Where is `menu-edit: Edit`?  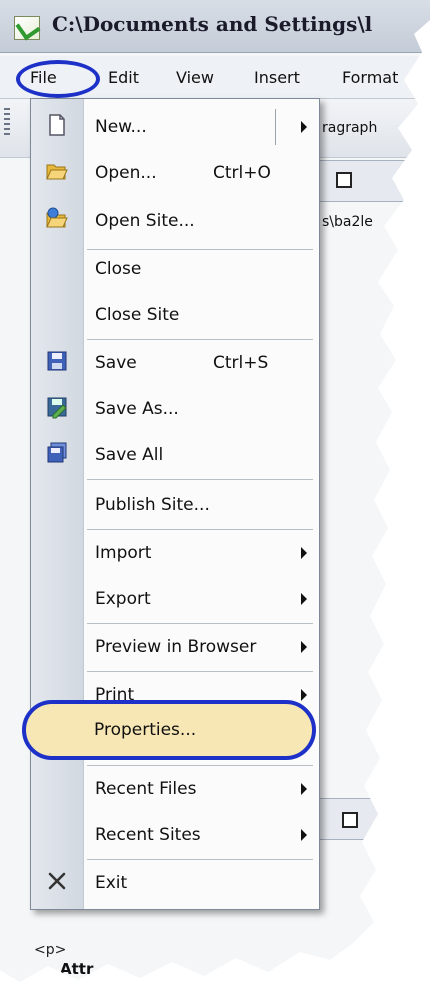 menu-edit: Edit is located at coordinates (123, 77).